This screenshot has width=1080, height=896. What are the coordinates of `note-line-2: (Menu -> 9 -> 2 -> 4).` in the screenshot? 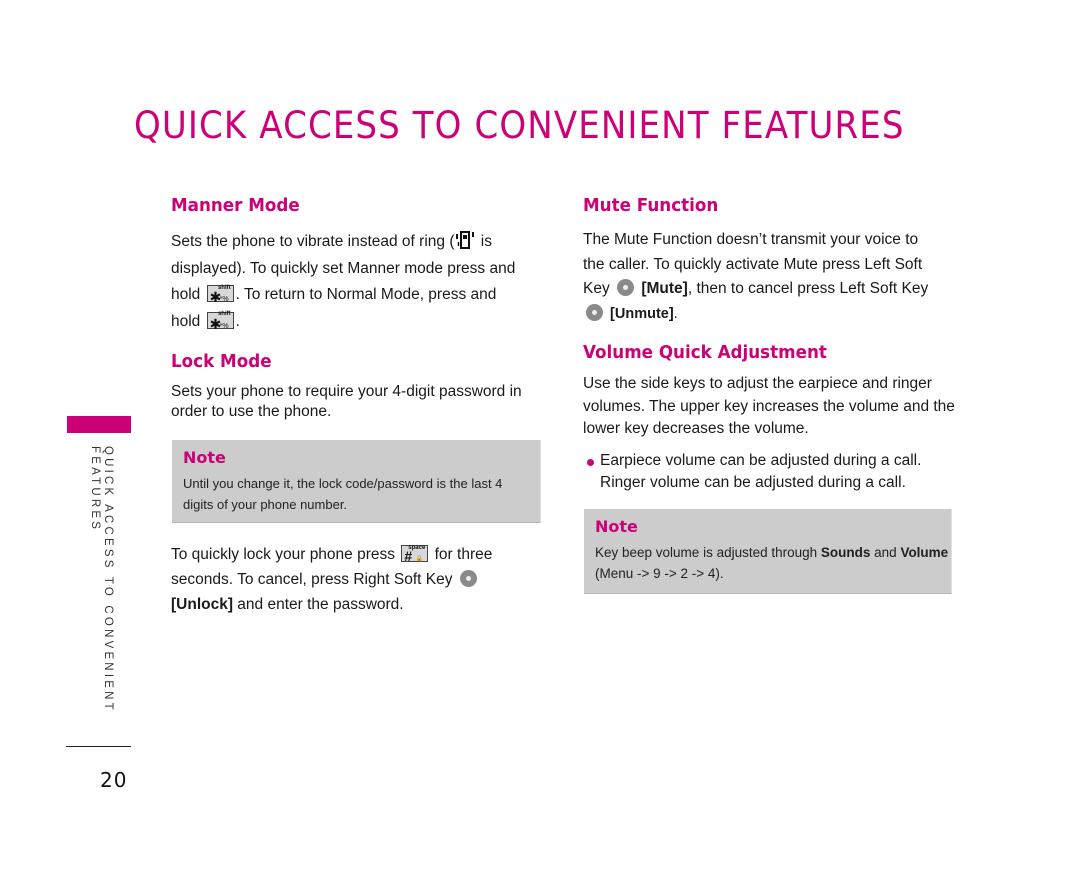 It's located at (659, 573).